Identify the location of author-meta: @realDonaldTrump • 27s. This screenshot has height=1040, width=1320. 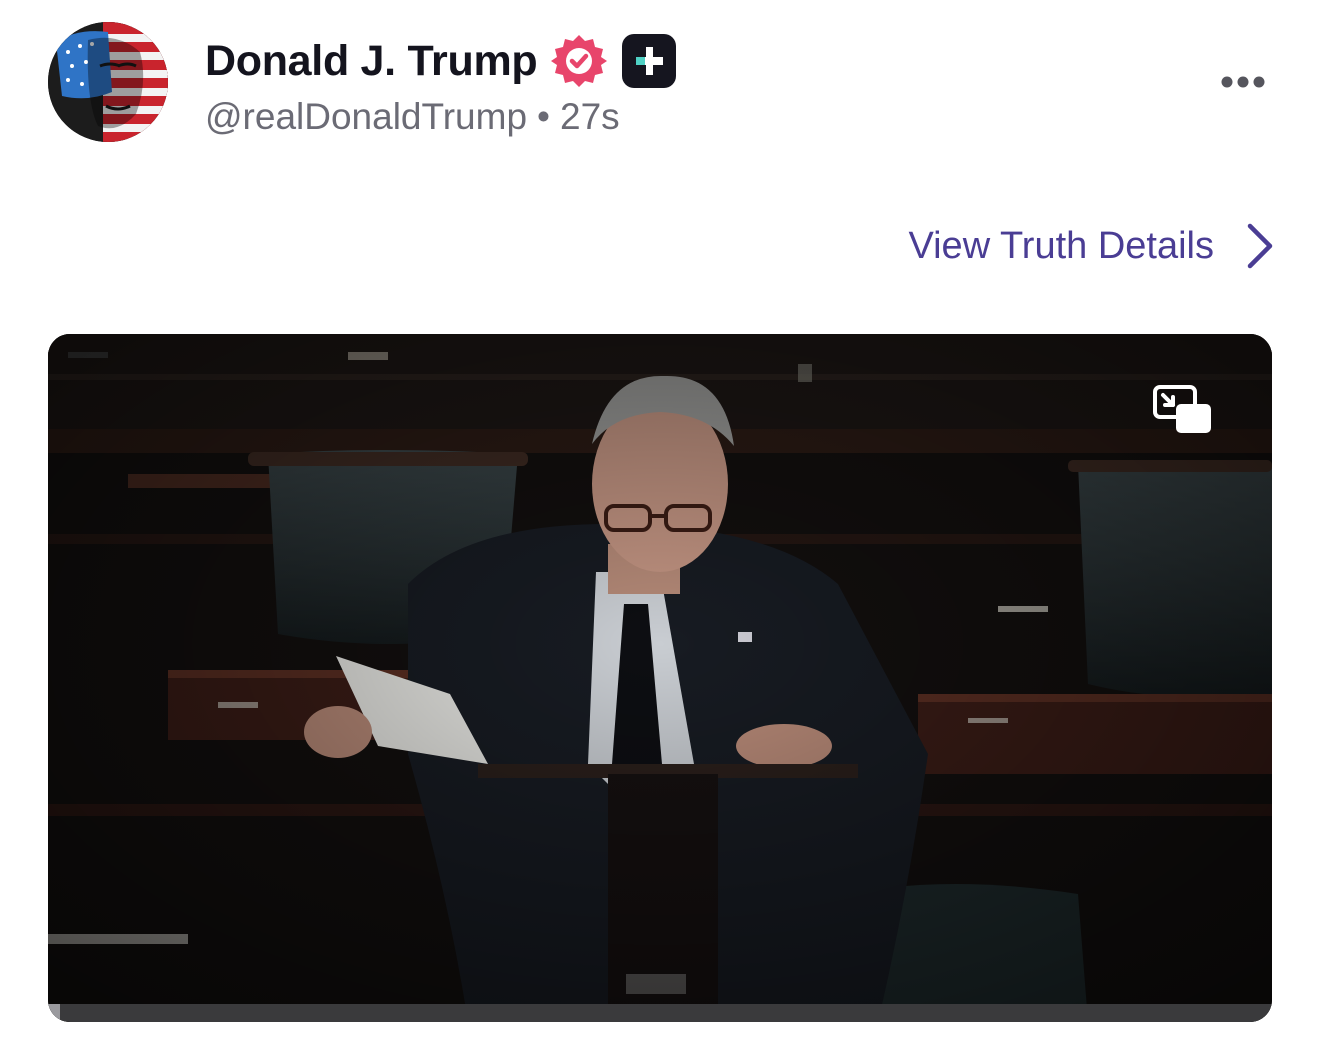
(412, 117).